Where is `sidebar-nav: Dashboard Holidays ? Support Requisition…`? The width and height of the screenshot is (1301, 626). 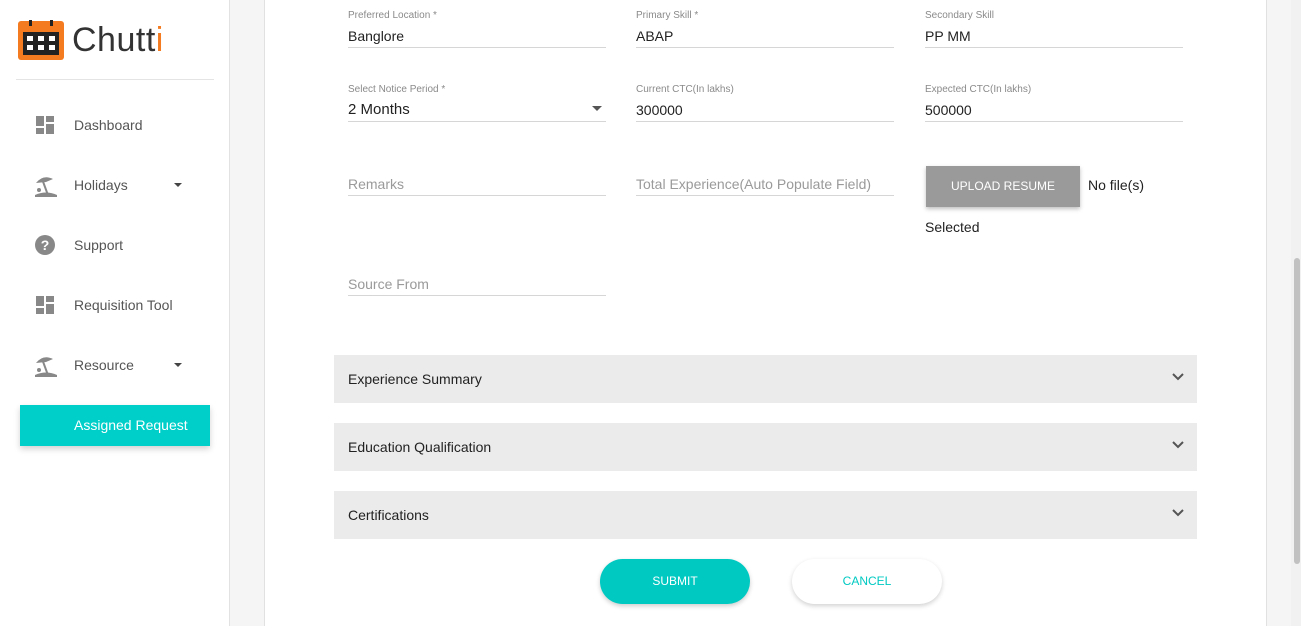 sidebar-nav: Dashboard Holidays ? Support Requisition… is located at coordinates (115, 245).